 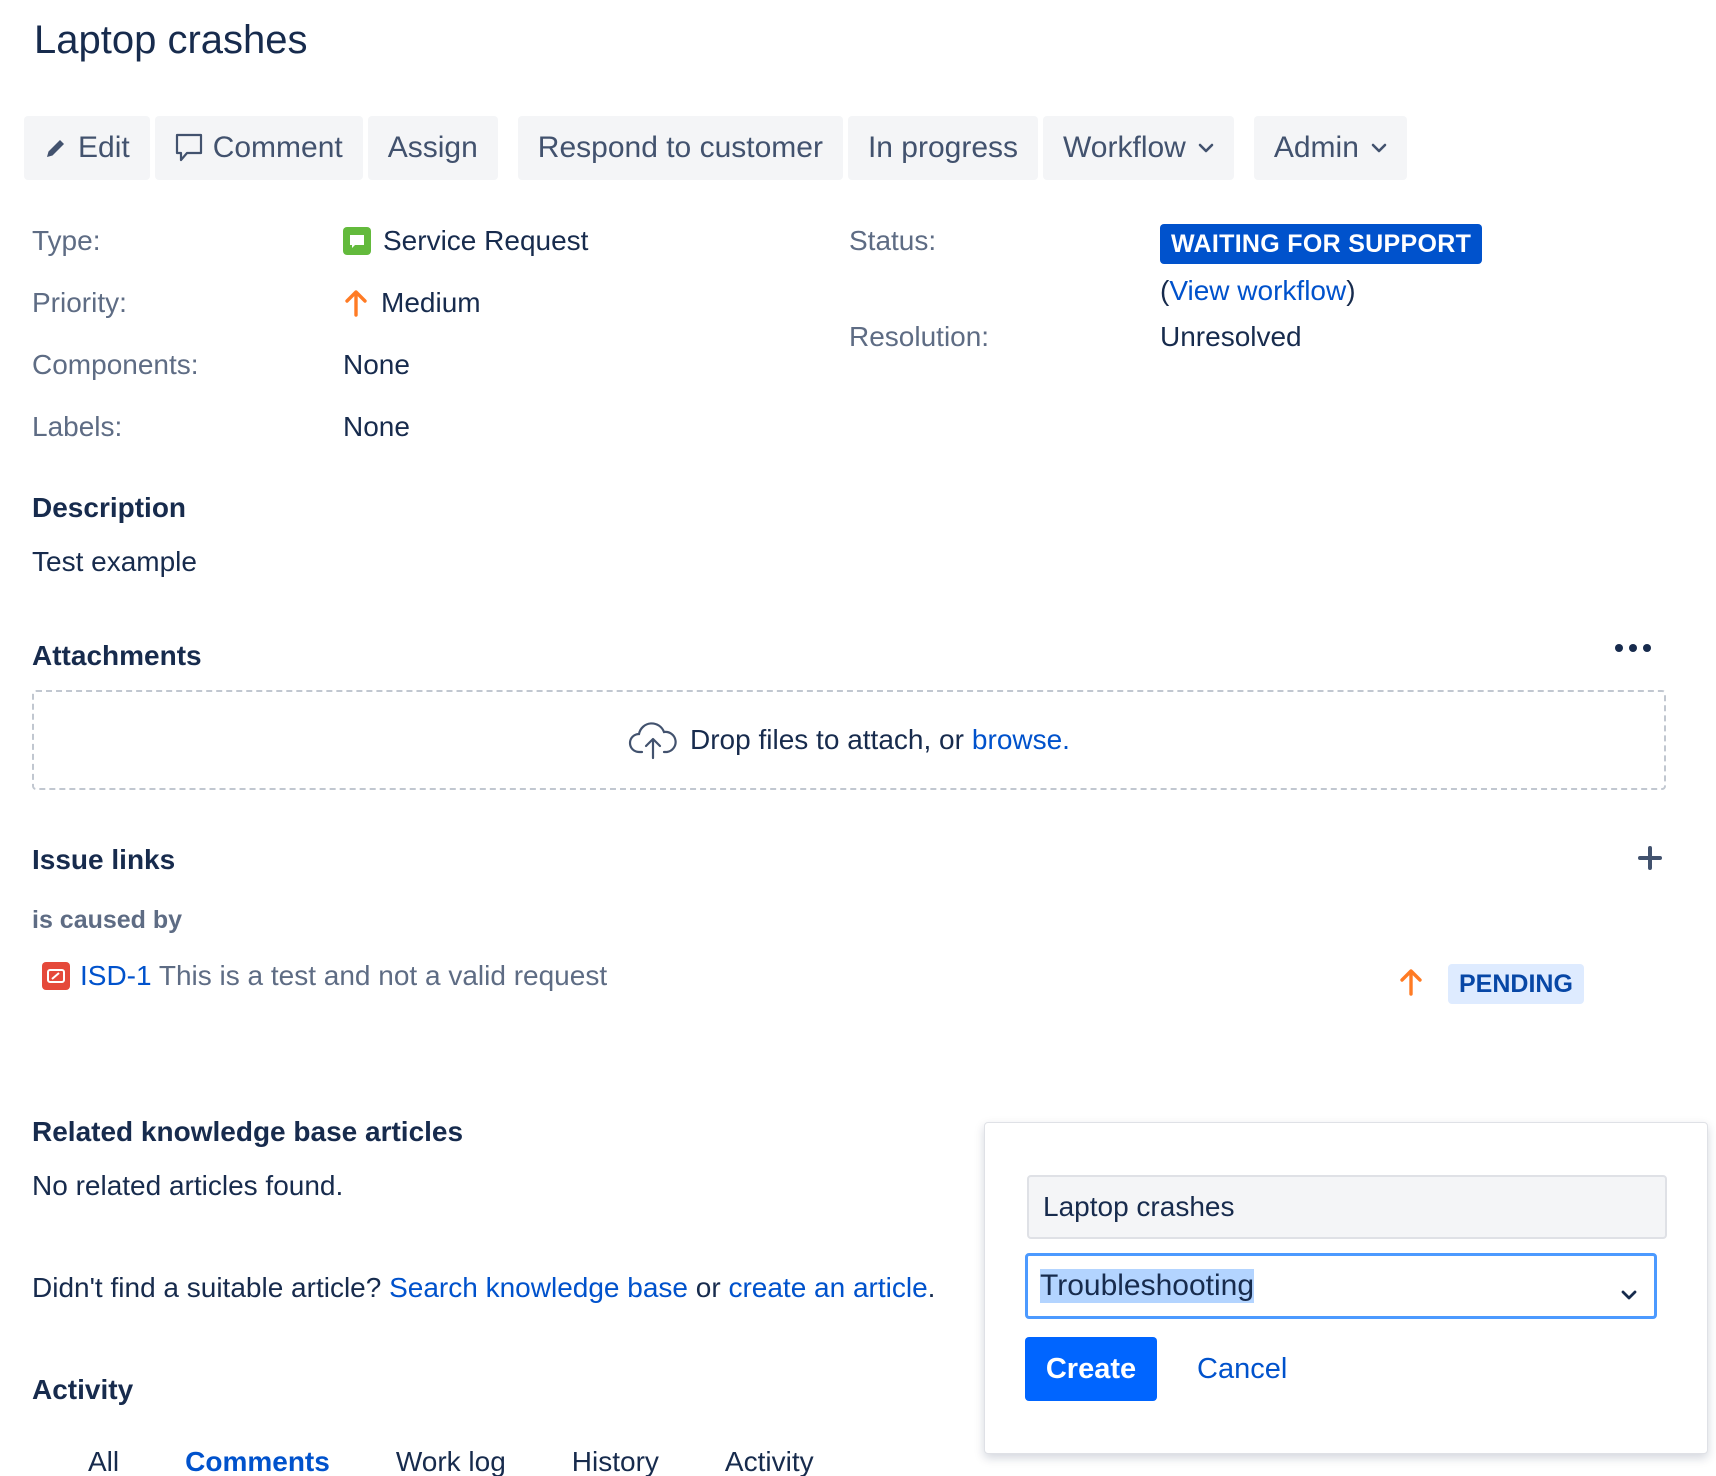 I want to click on type-text: Service Request, so click(x=486, y=240).